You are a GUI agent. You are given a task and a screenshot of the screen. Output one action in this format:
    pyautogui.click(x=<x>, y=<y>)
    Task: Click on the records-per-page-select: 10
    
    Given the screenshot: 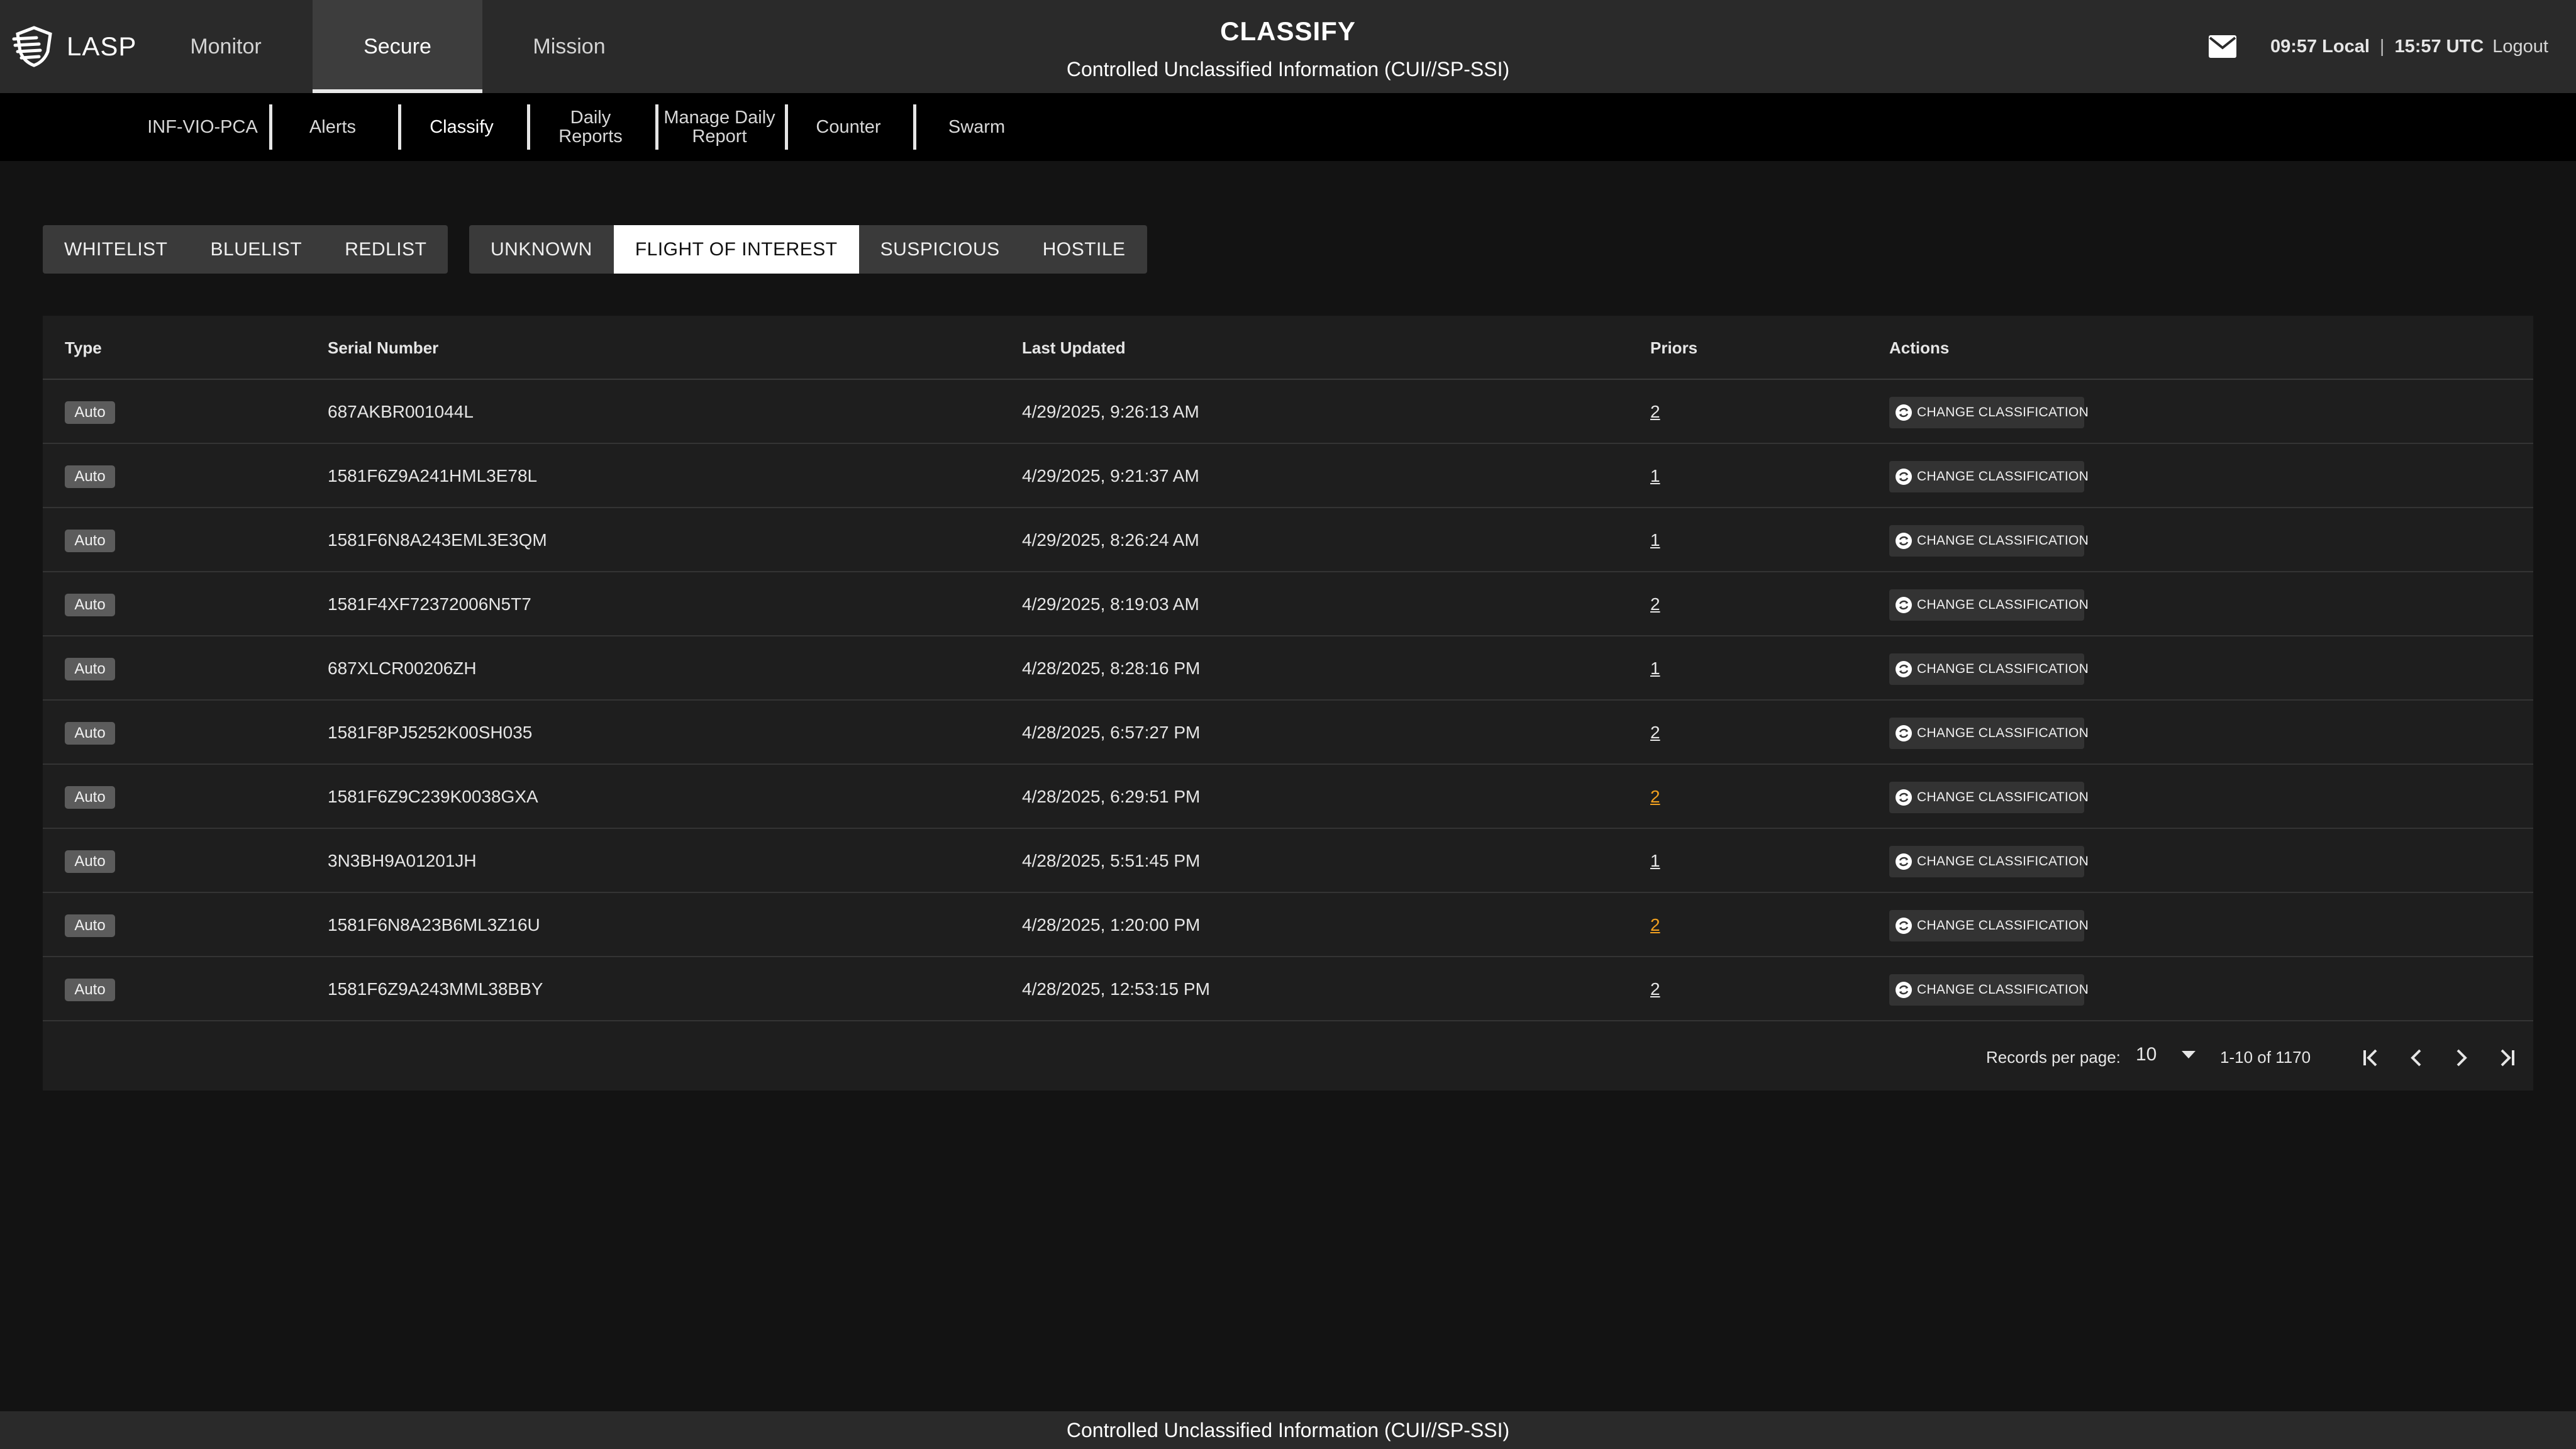 What is the action you would take?
    pyautogui.click(x=2166, y=1054)
    